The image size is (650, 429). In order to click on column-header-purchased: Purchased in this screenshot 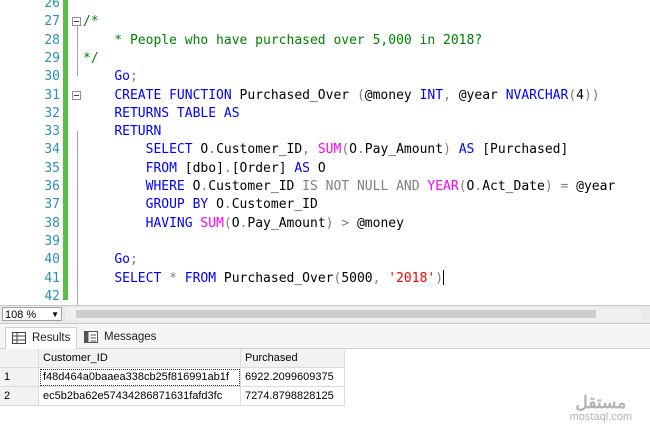, I will do `click(293, 358)`.